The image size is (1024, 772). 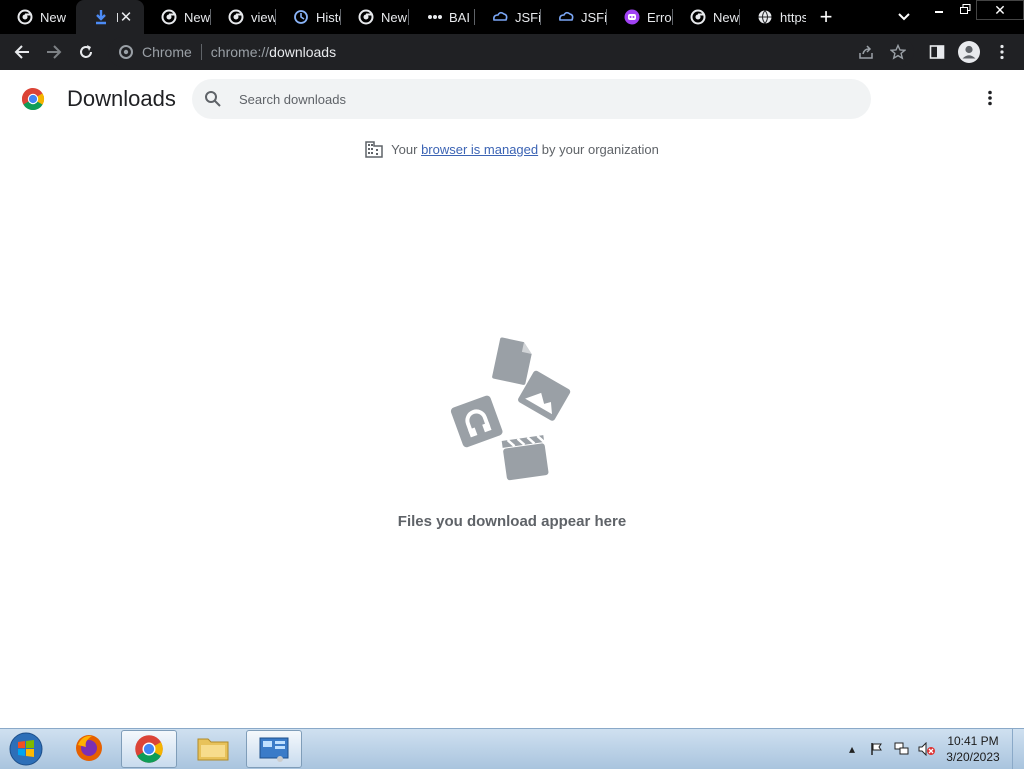 I want to click on window-close-button: ✕, so click(x=1000, y=10).